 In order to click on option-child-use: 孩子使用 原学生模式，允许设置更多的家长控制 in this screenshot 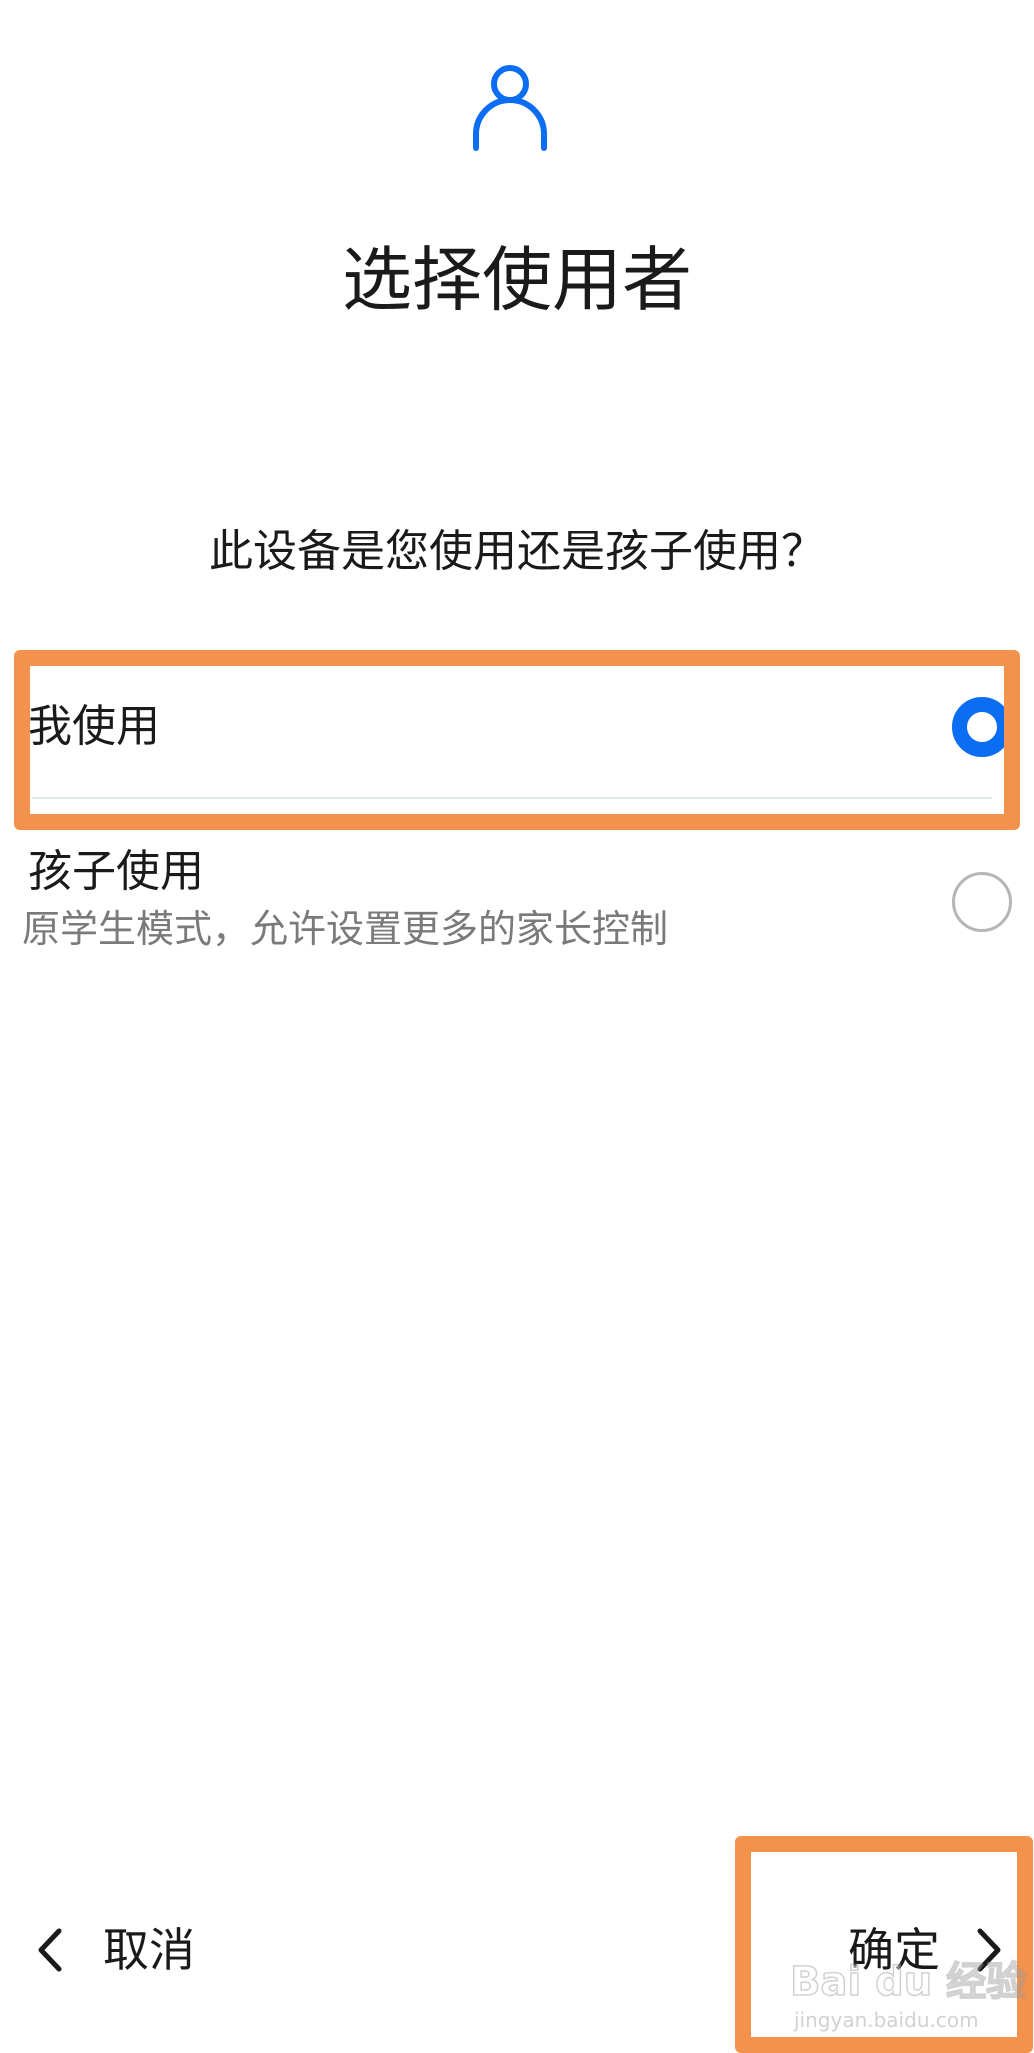, I will do `click(517, 900)`.